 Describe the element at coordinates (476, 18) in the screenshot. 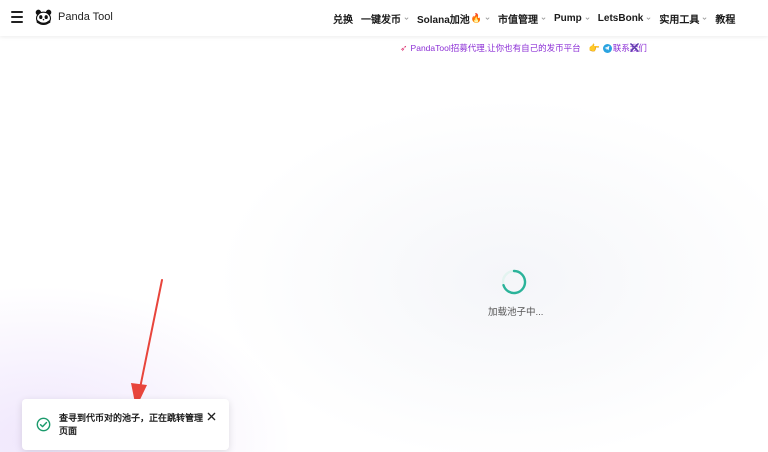

I see `fire-icon: 🔥` at that location.